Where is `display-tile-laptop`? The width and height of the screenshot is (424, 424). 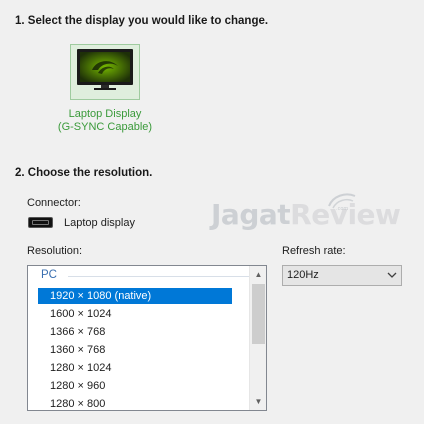 display-tile-laptop is located at coordinates (105, 72).